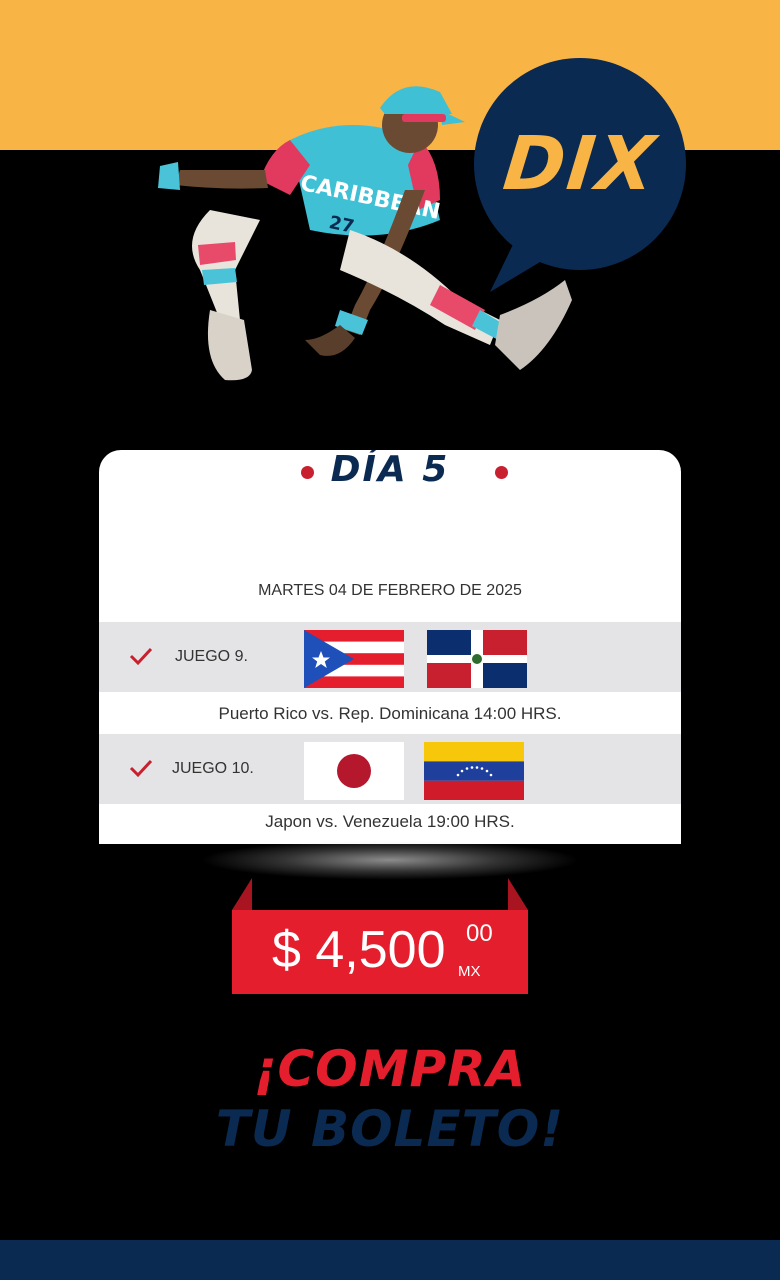 The width and height of the screenshot is (780, 1280). I want to click on price-currency: MX, so click(469, 971).